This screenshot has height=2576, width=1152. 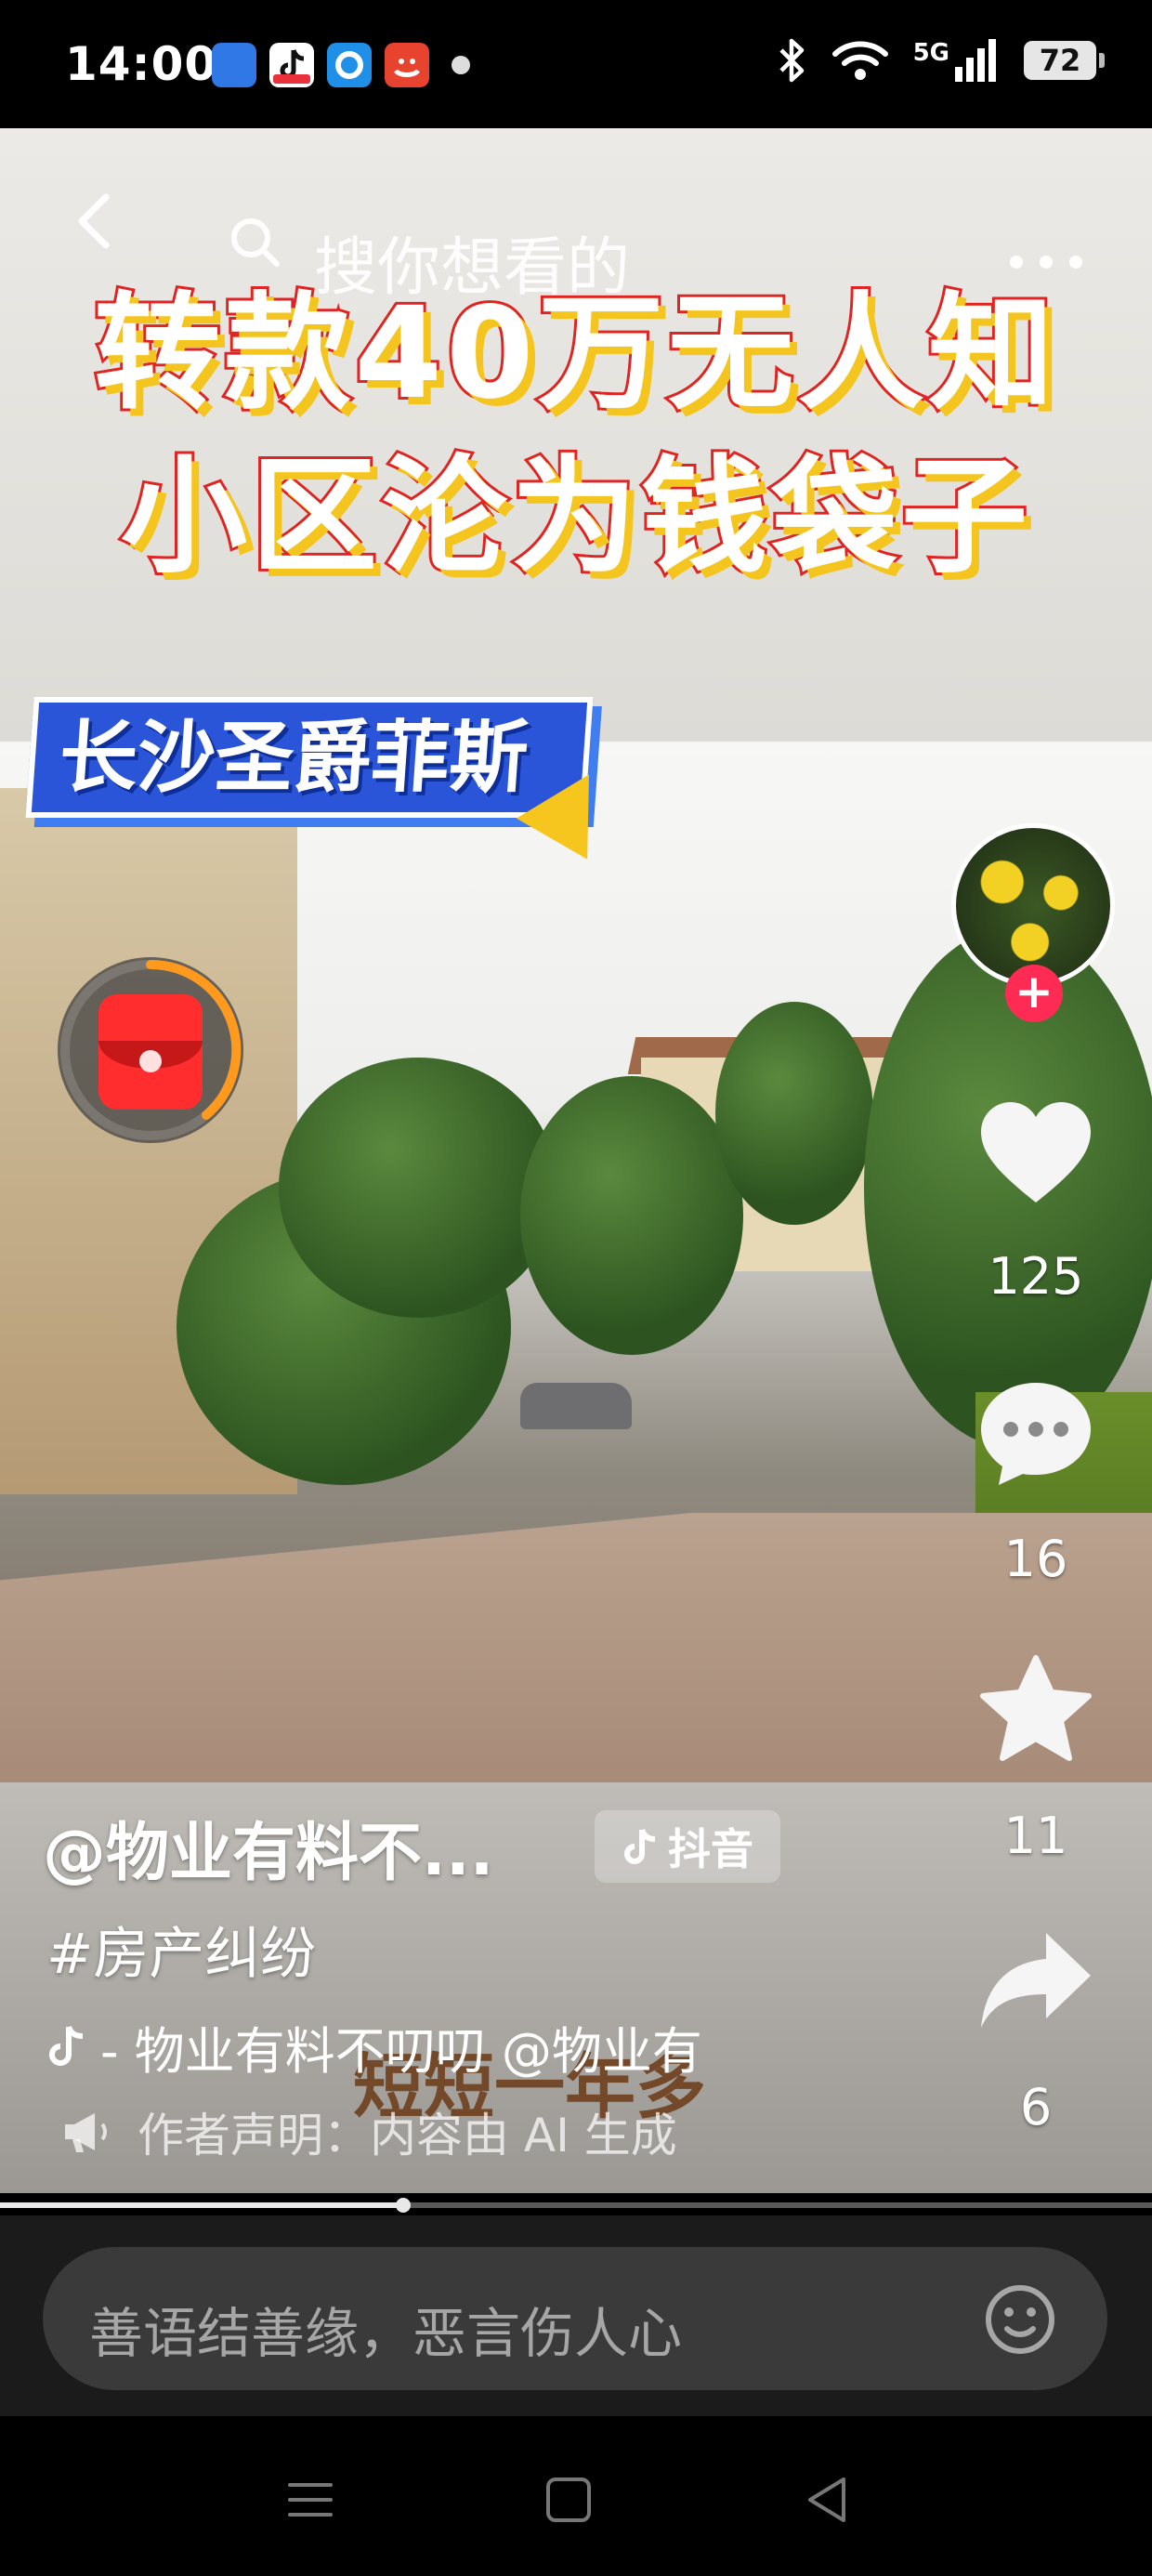 I want to click on signal-icon, so click(x=975, y=60).